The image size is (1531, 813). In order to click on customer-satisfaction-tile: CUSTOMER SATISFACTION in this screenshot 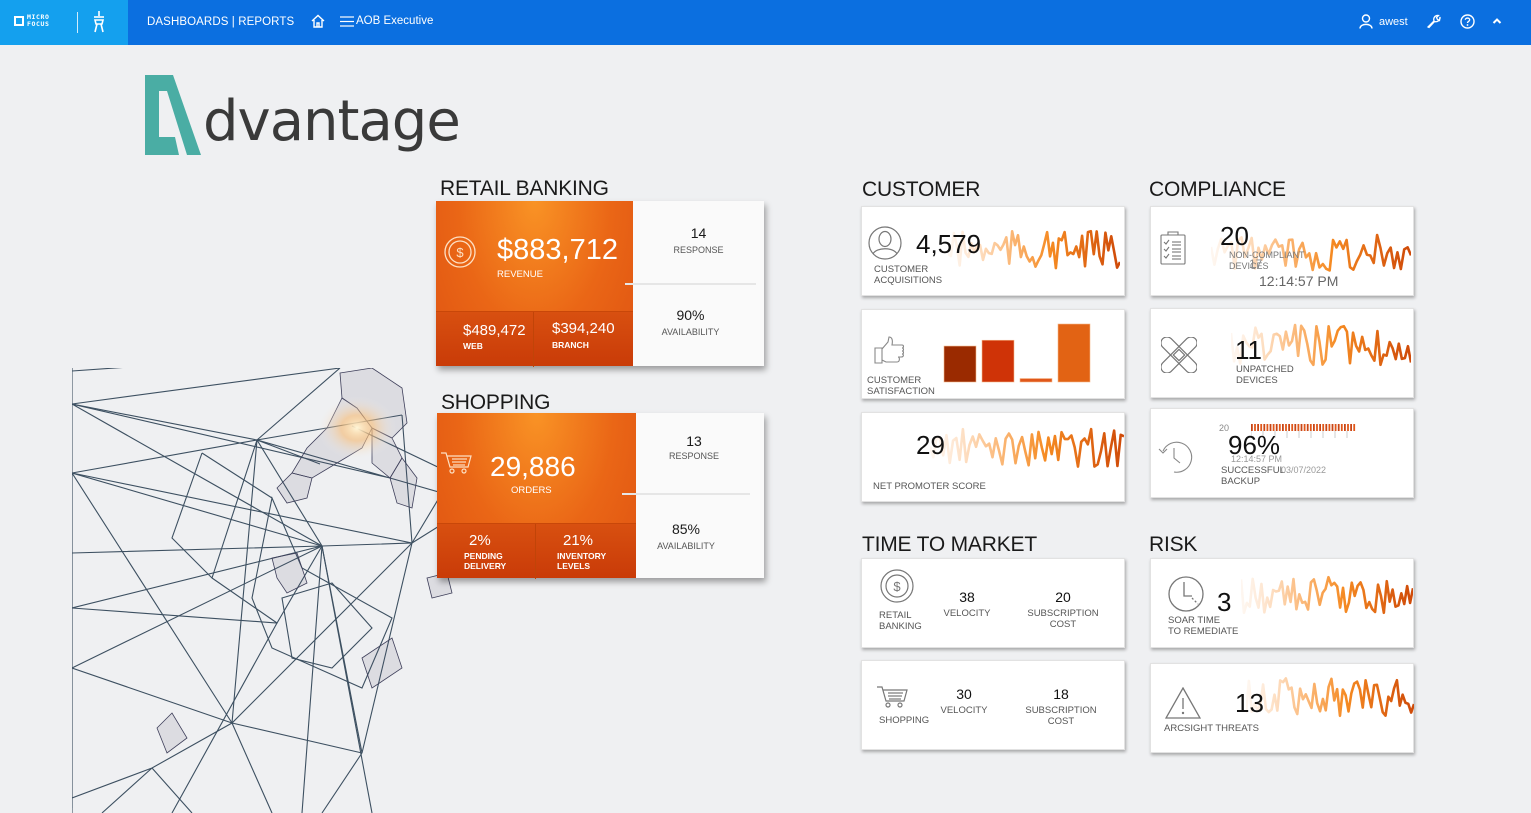, I will do `click(993, 354)`.